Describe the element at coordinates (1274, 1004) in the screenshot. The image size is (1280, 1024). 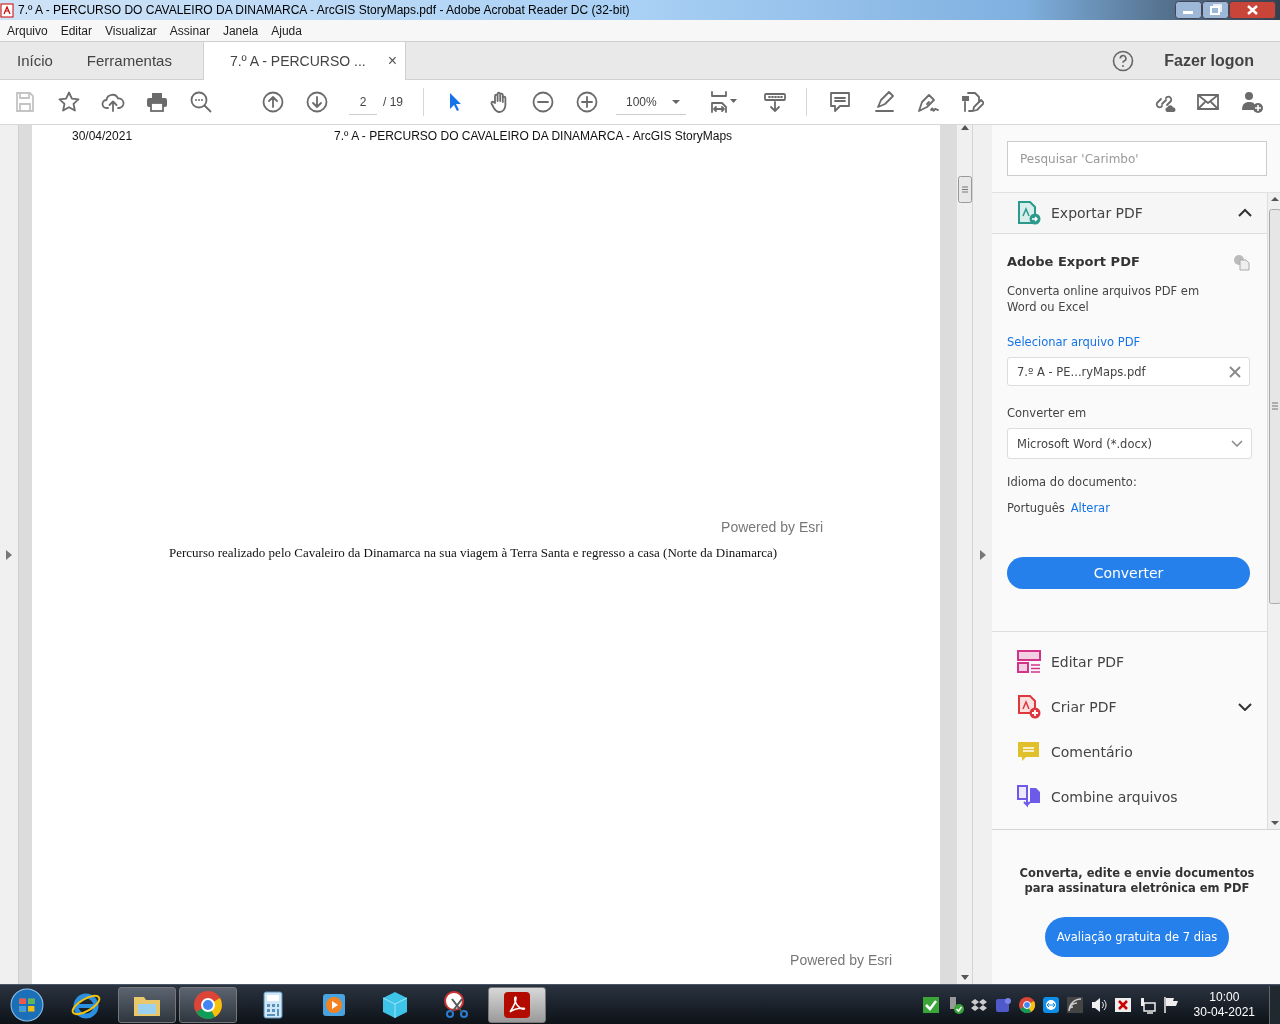
I see `show-desktop-button` at that location.